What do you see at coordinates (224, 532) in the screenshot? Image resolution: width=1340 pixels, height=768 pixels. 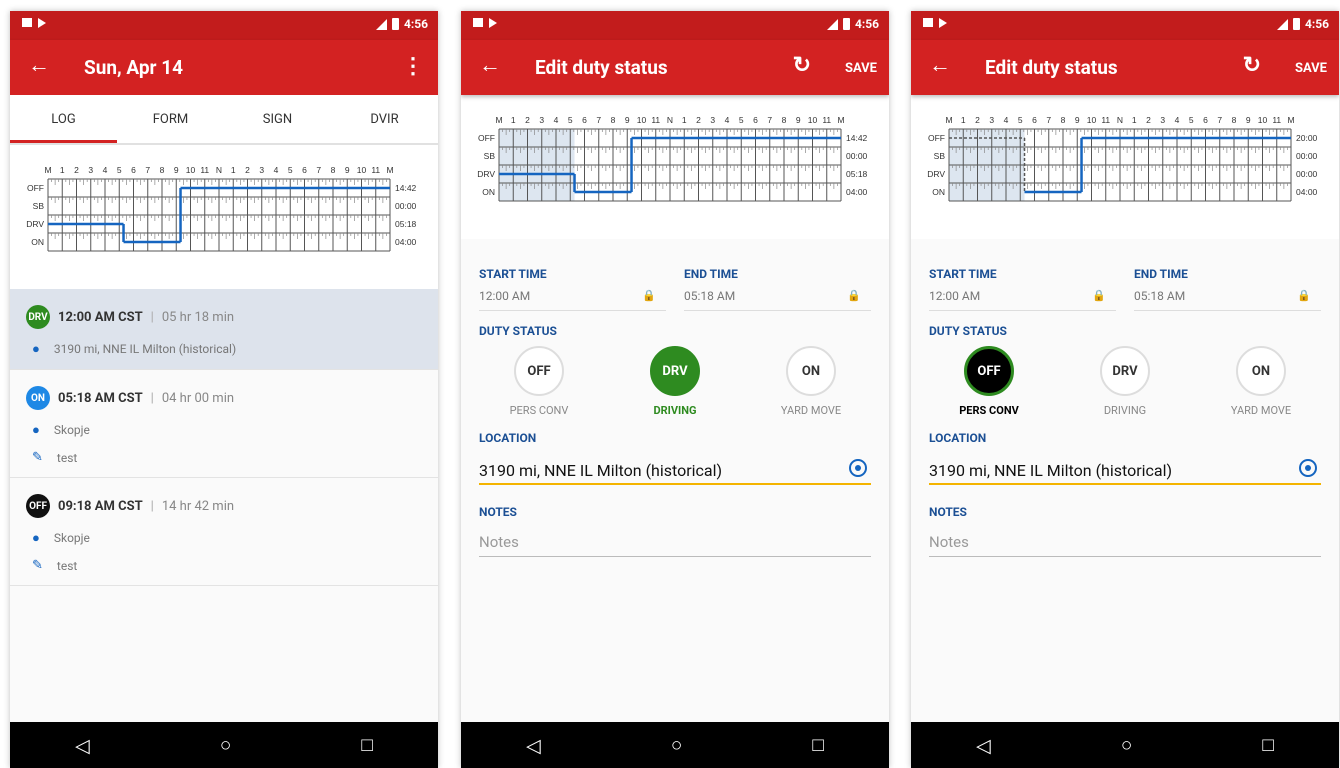 I see `log-entry: OFF 09:18 AM CST | 14 hr 42 min ● Skopje ✎ test` at bounding box center [224, 532].